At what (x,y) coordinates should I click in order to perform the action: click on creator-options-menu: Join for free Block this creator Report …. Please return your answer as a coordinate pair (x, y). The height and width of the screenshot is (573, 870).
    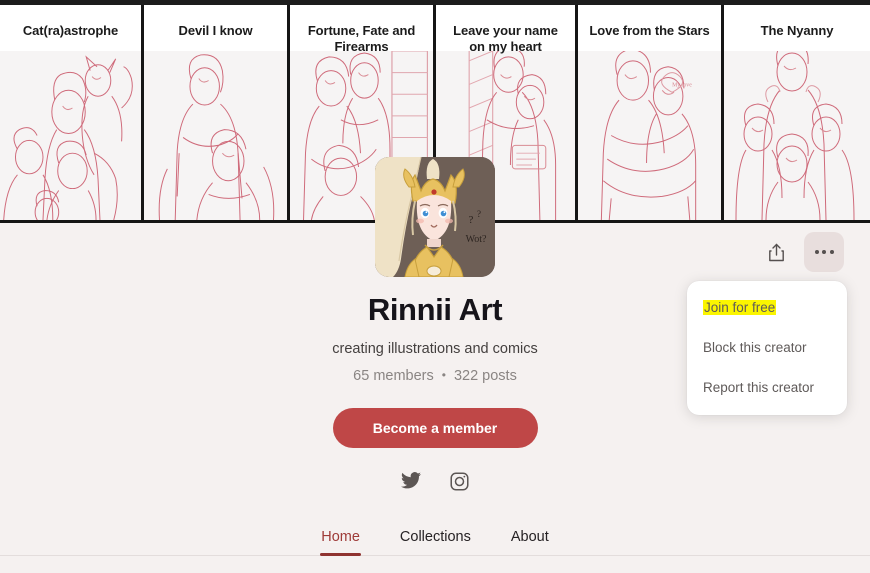
    Looking at the image, I should click on (767, 348).